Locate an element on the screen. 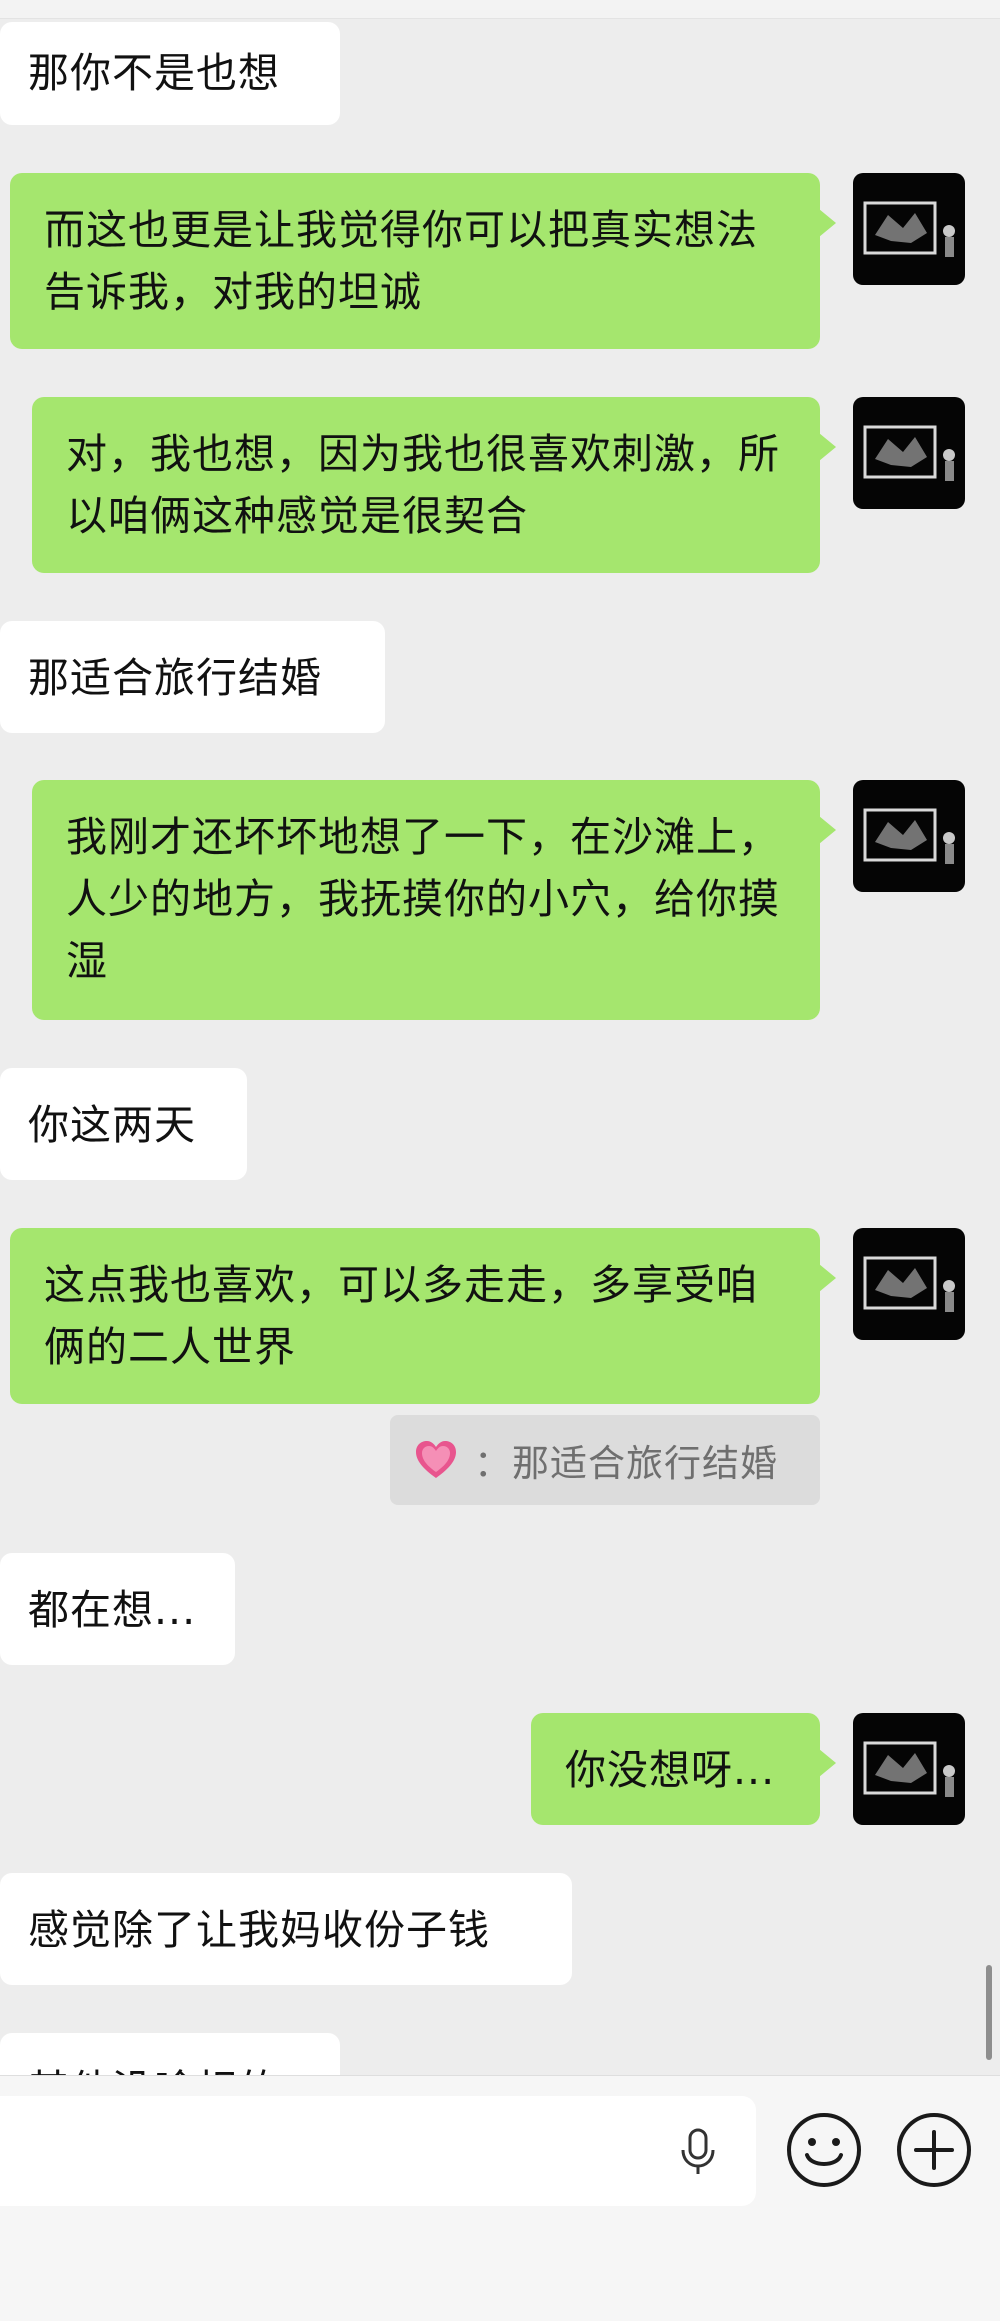  message-bubble-sent: 这点我也喜欢，可以多走走，多享受咱俩的二人世界 is located at coordinates (423, 1316).